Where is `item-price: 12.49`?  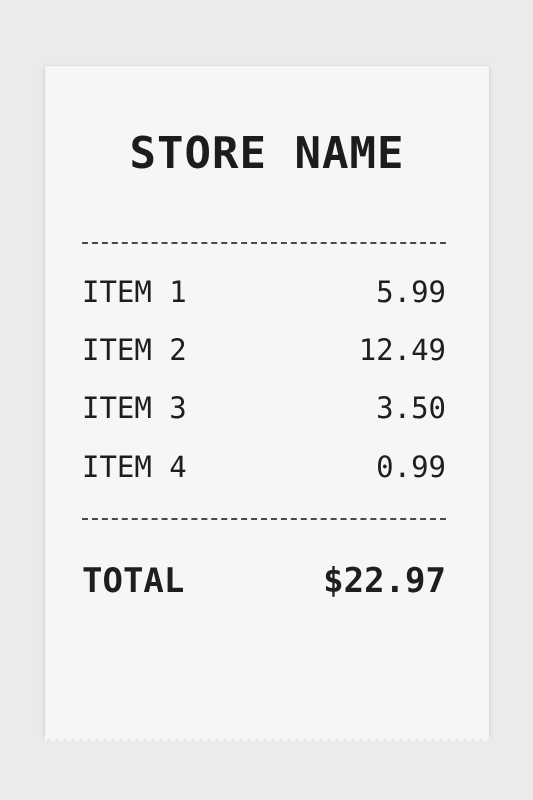
item-price: 12.49 is located at coordinates (402, 350).